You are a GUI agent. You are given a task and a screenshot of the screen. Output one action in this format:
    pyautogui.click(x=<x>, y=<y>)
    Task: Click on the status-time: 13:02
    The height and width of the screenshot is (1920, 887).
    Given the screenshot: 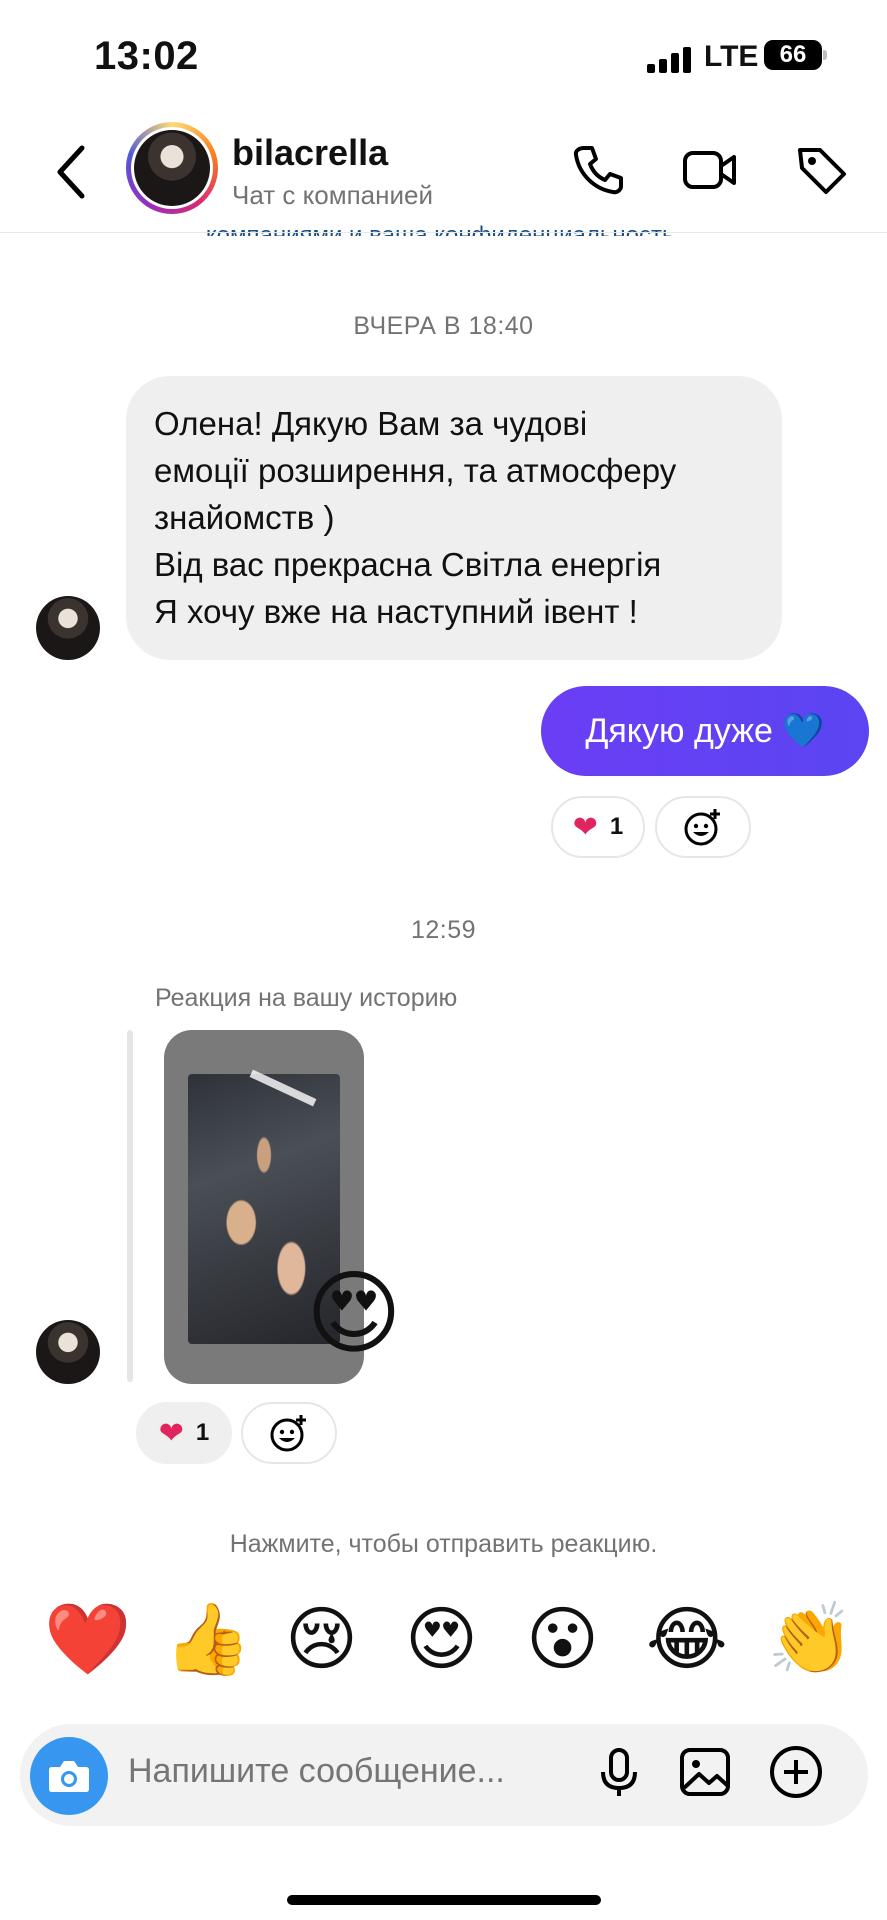 What is the action you would take?
    pyautogui.click(x=146, y=56)
    